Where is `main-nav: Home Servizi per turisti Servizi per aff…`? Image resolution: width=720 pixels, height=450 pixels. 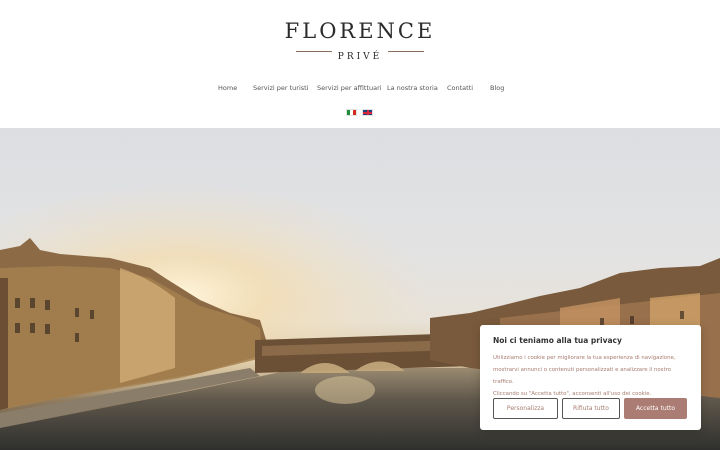 main-nav: Home Servizi per turisti Servizi per aff… is located at coordinates (360, 91).